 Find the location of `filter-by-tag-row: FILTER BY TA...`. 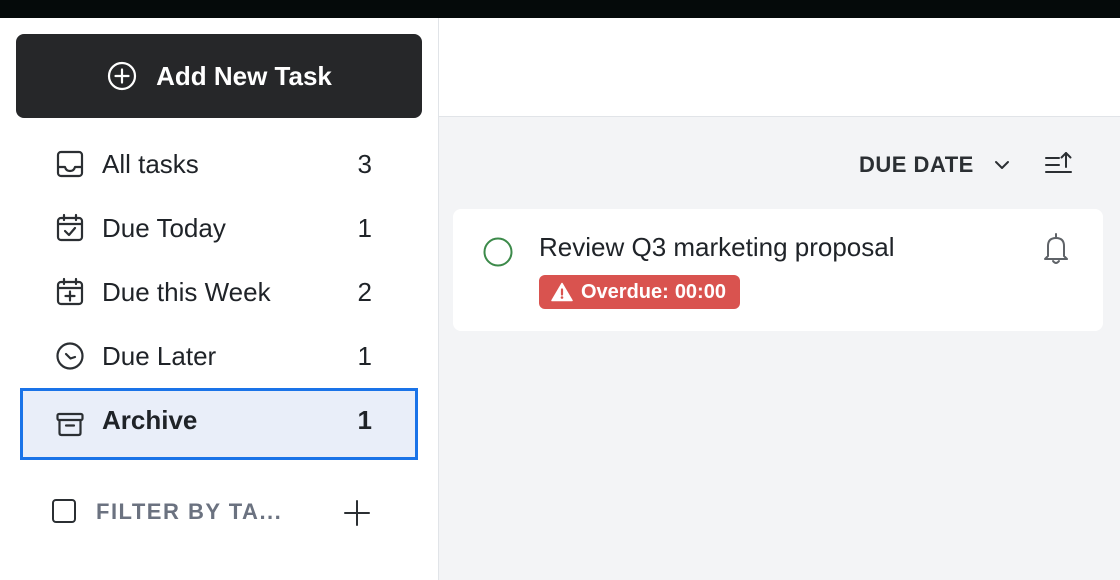

filter-by-tag-row: FILTER BY TA... is located at coordinates (217, 513).